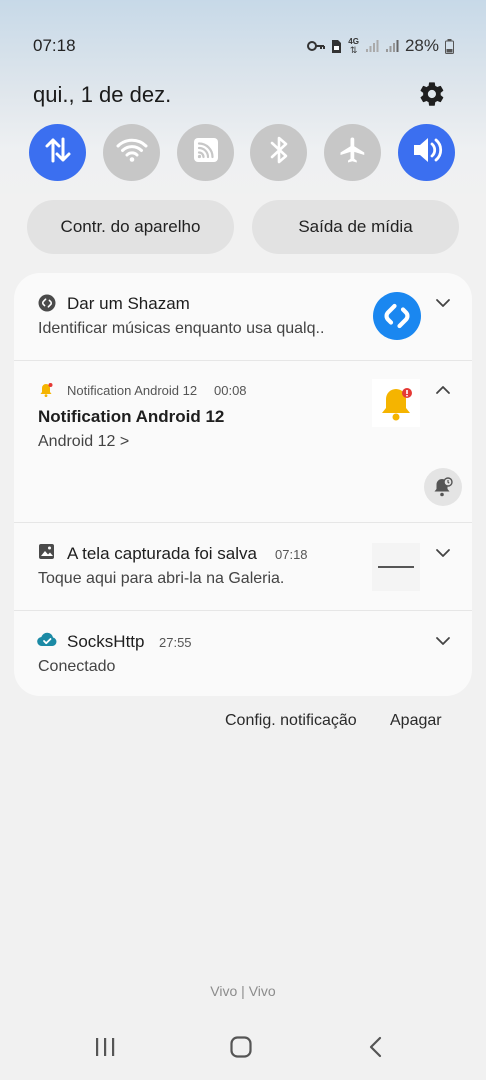  What do you see at coordinates (46, 392) in the screenshot?
I see `bell-small-icon` at bounding box center [46, 392].